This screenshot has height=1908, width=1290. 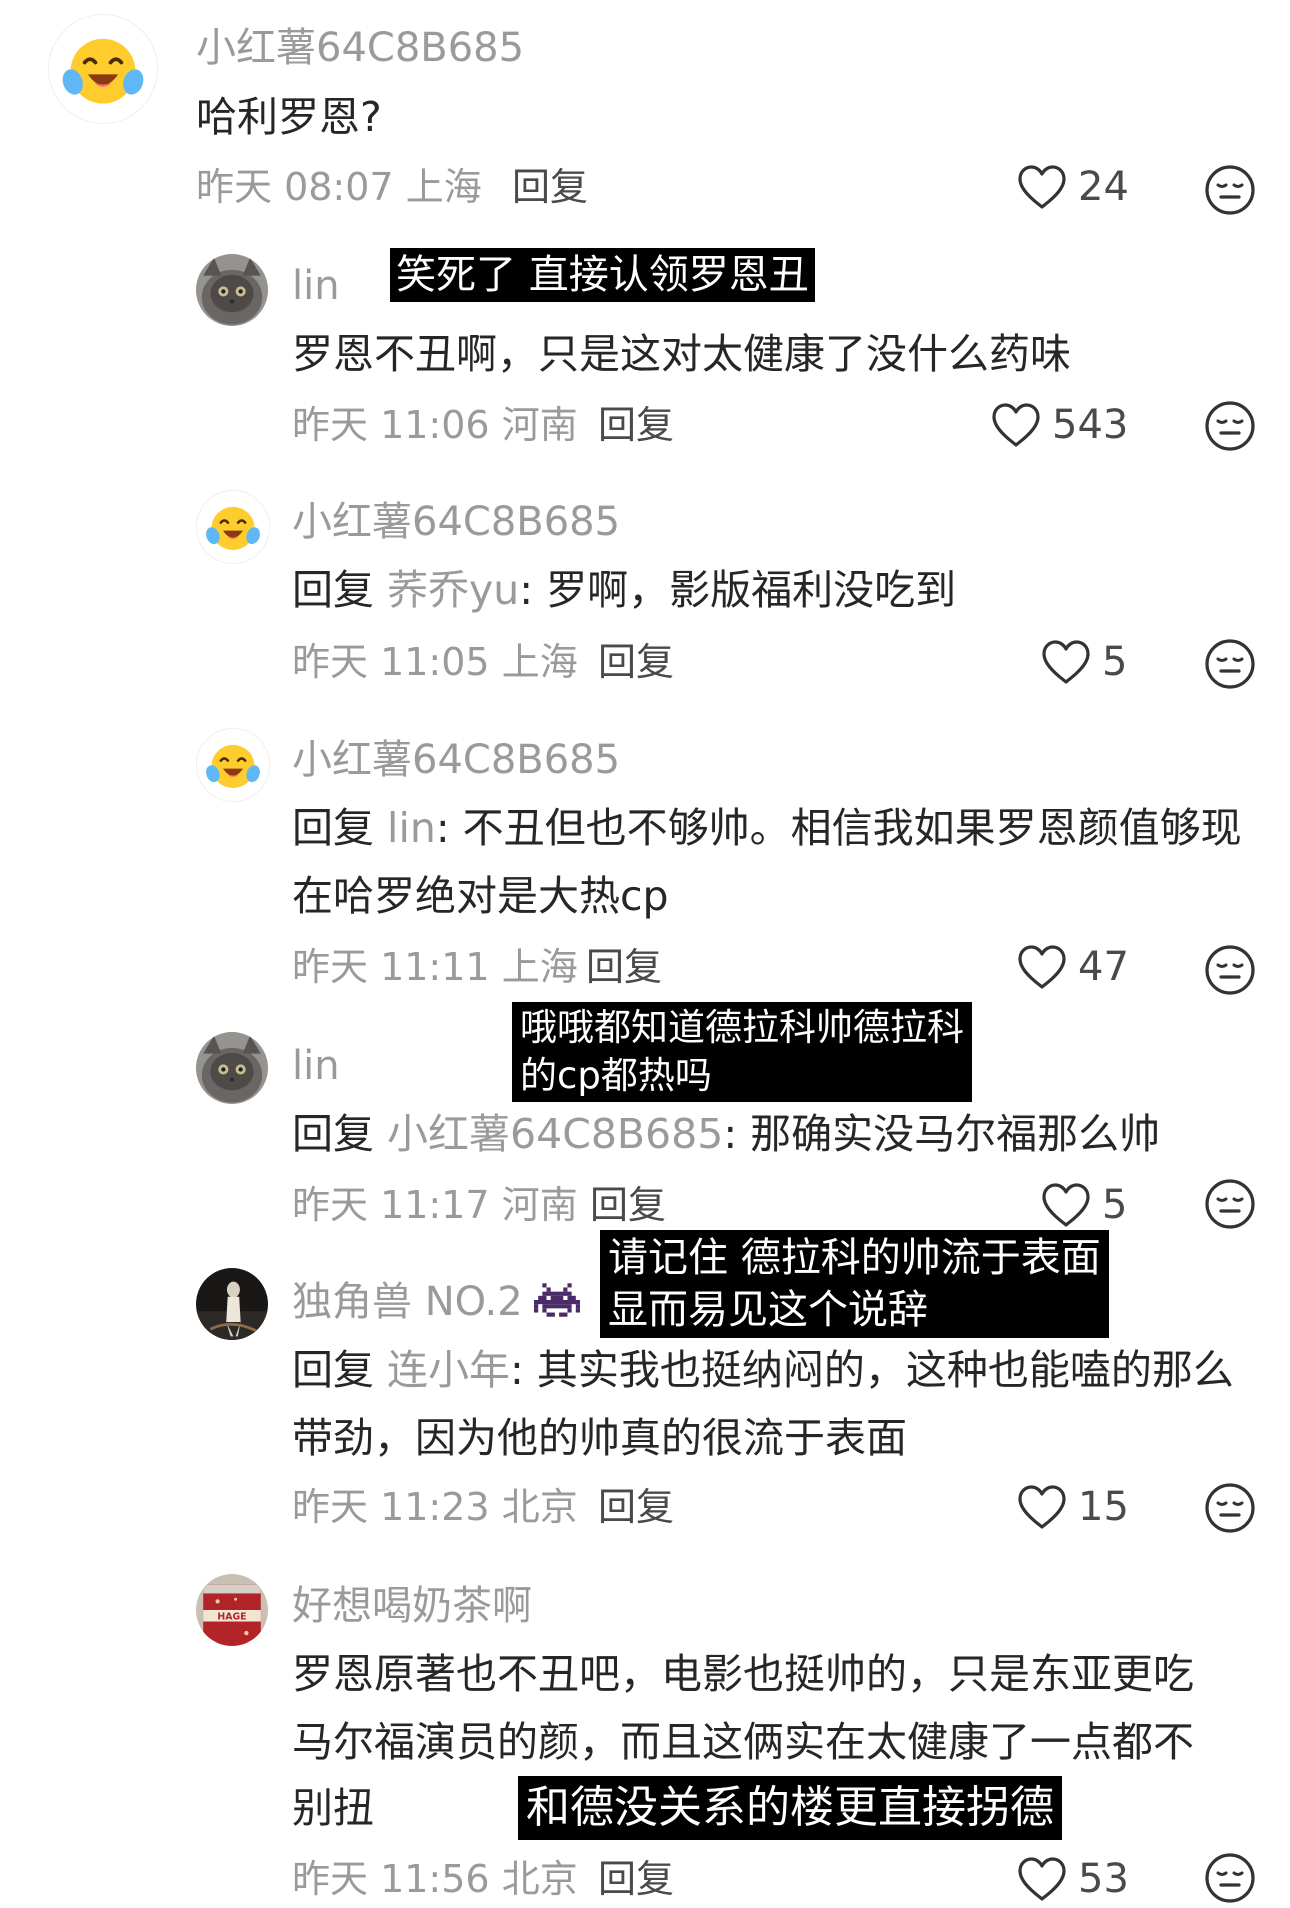 What do you see at coordinates (854, 1258) in the screenshot?
I see `caption-line: 请记住 德拉科的帅流于表面` at bounding box center [854, 1258].